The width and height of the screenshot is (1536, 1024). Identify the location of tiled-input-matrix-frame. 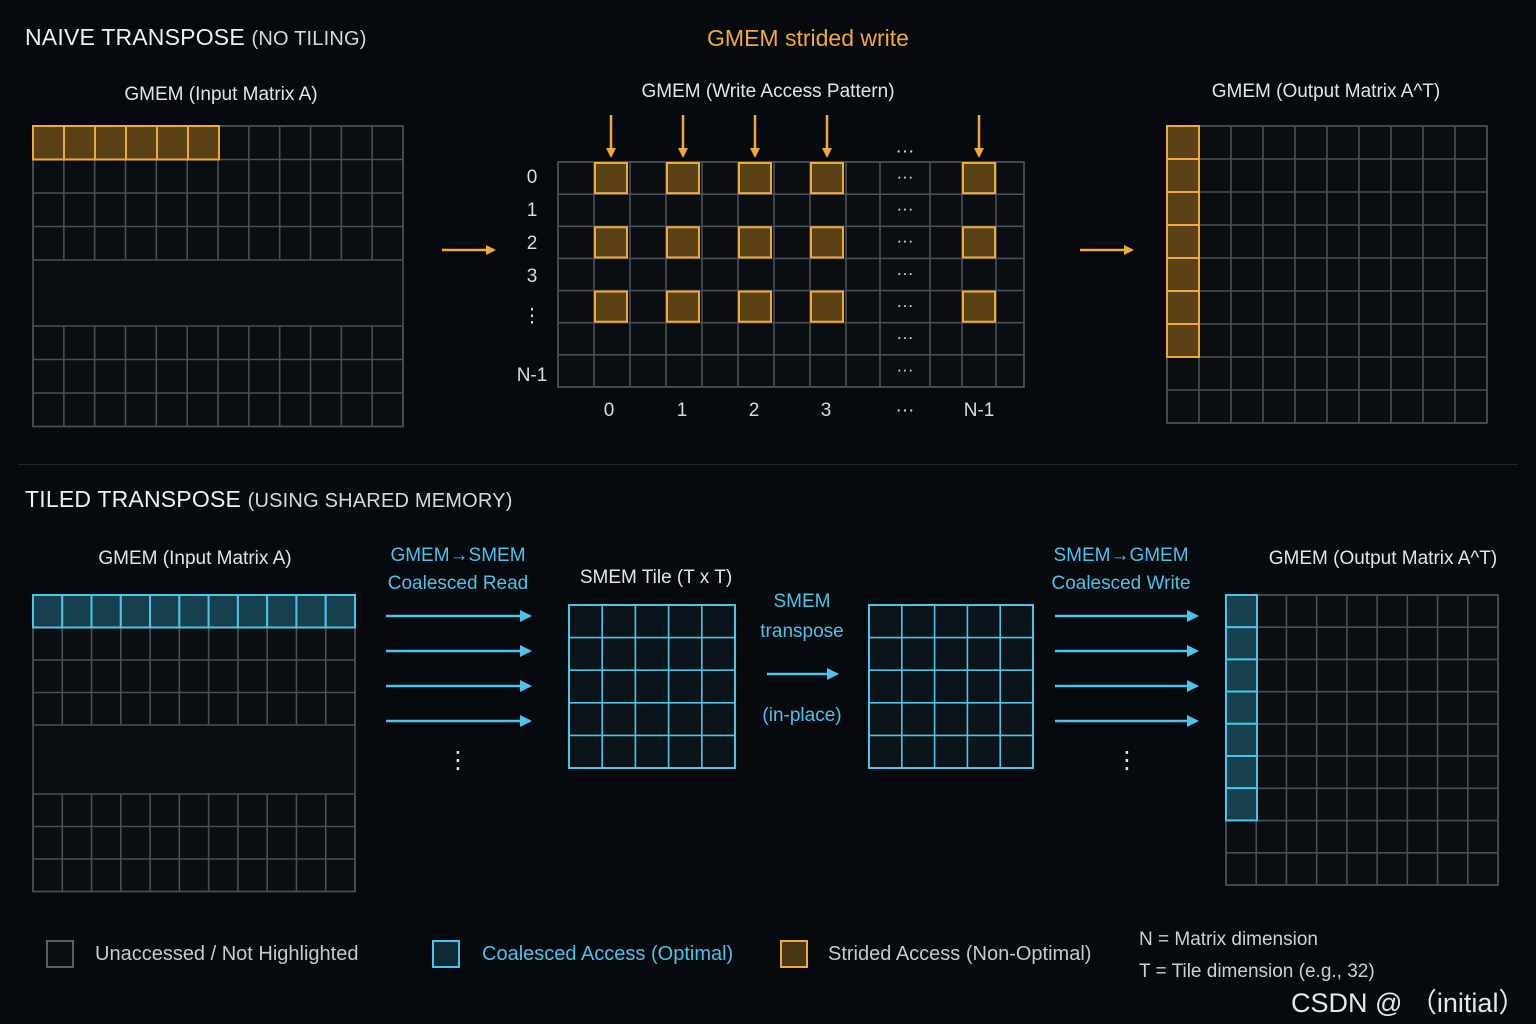
(194, 743).